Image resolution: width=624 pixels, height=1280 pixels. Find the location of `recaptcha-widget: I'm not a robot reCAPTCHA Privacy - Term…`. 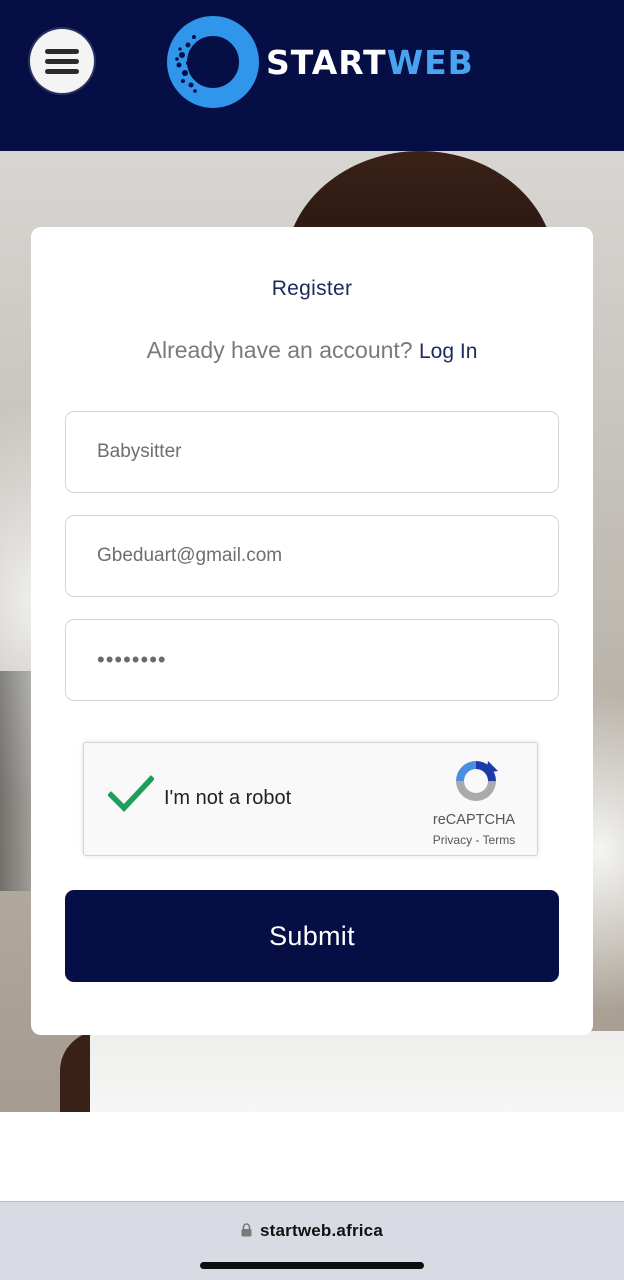

recaptcha-widget: I'm not a robot reCAPTCHA Privacy - Term… is located at coordinates (310, 799).